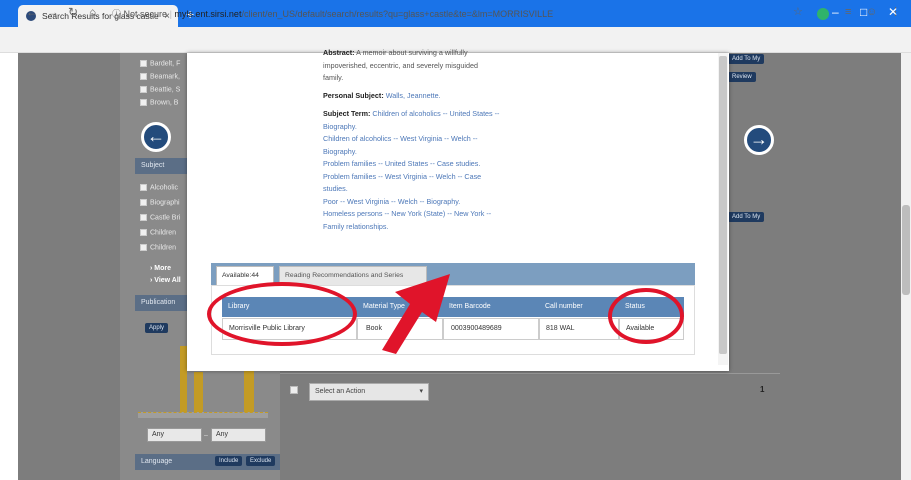 This screenshot has width=911, height=480. I want to click on star-icon: ☆, so click(798, 12).